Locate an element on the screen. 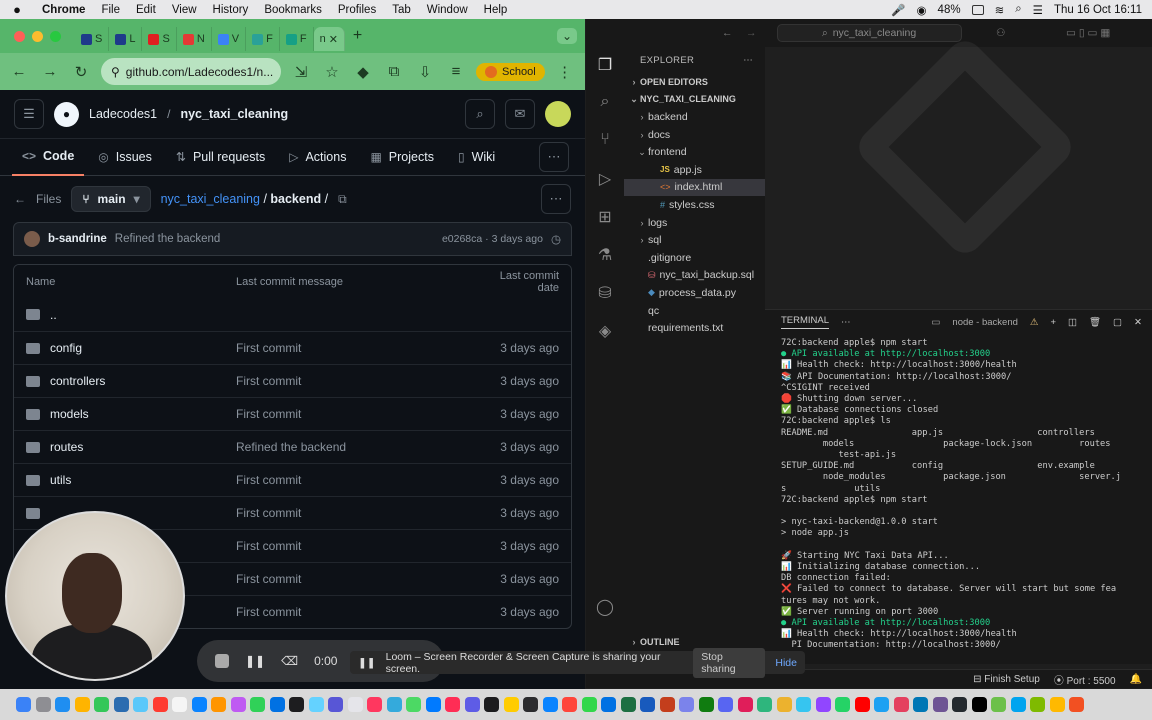 The height and width of the screenshot is (720, 1152). extensions-icon: ⊞ is located at coordinates (605, 218).